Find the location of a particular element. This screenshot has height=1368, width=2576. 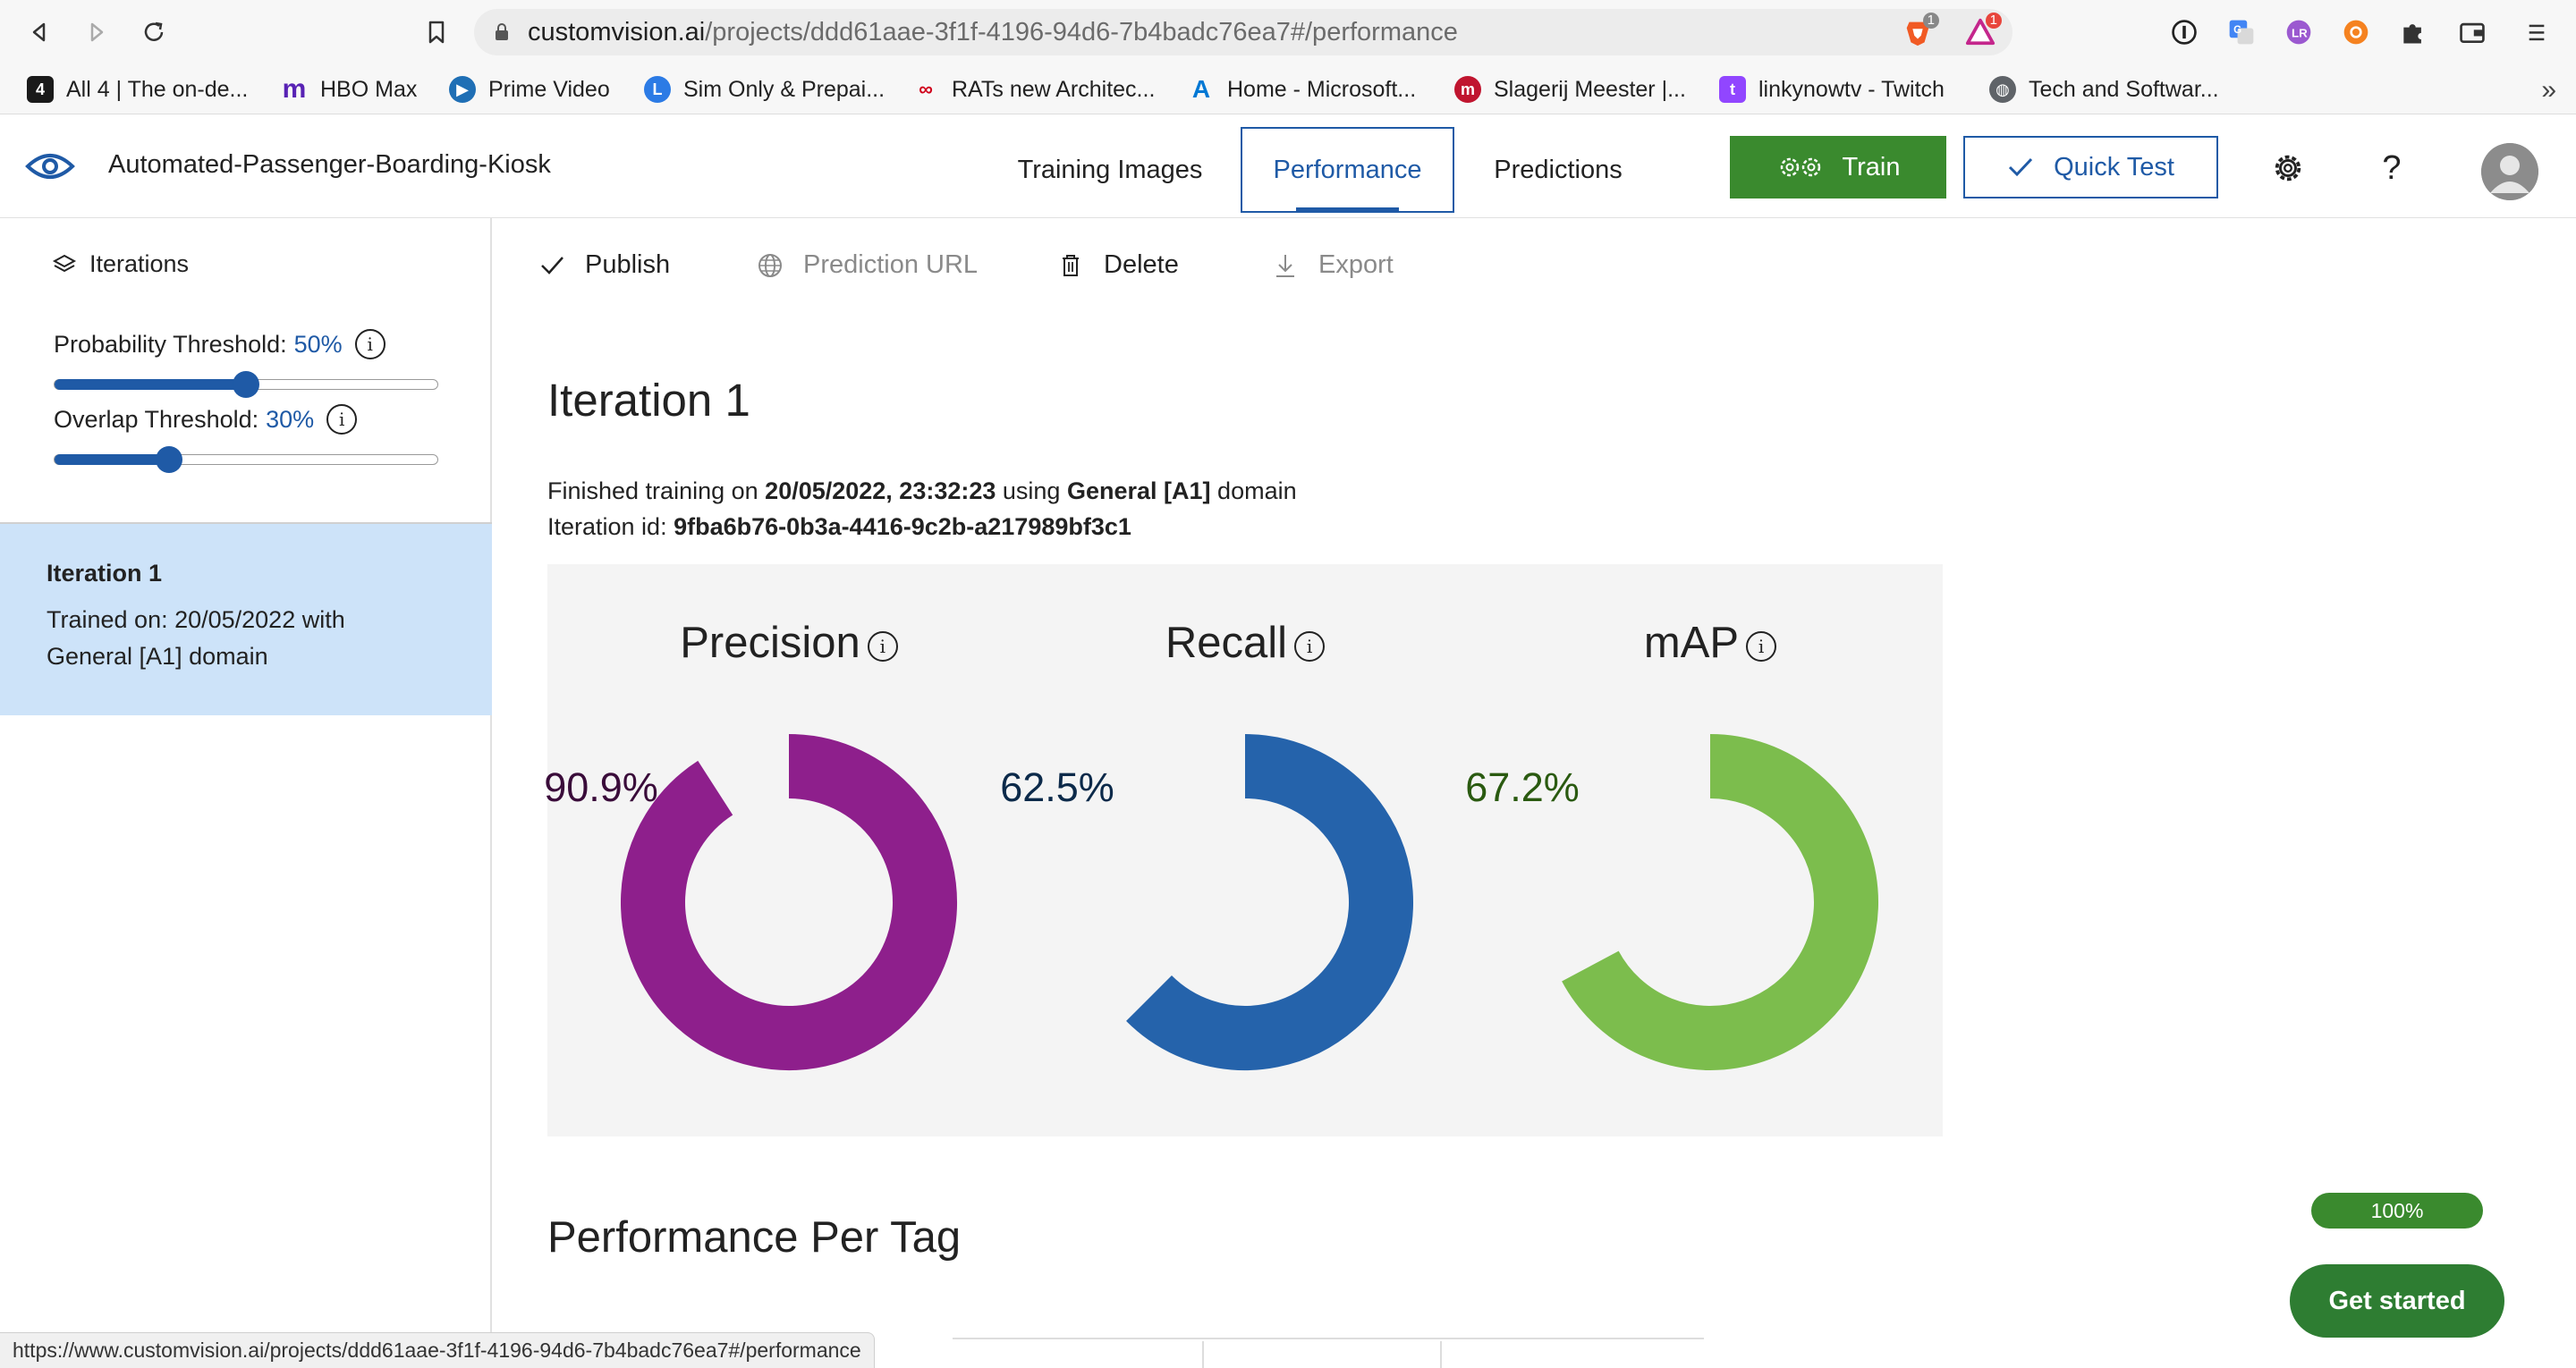

iteration-item-title: Iteration 1 is located at coordinates (105, 573).